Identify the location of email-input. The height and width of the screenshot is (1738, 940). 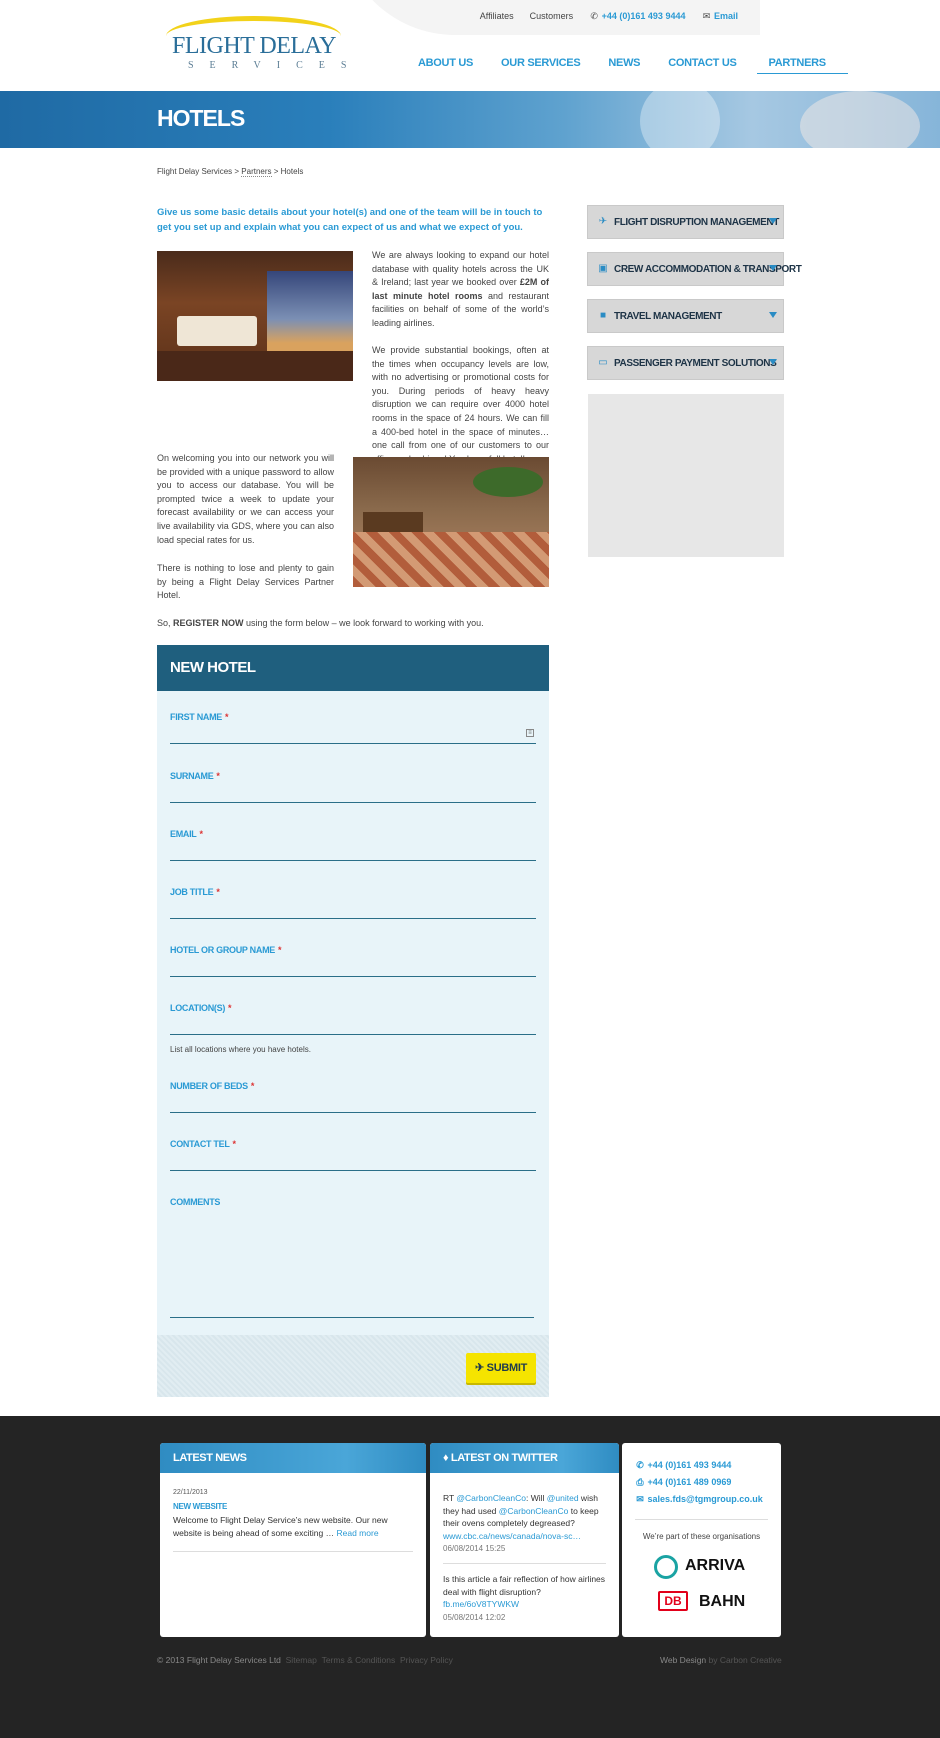
(353, 852).